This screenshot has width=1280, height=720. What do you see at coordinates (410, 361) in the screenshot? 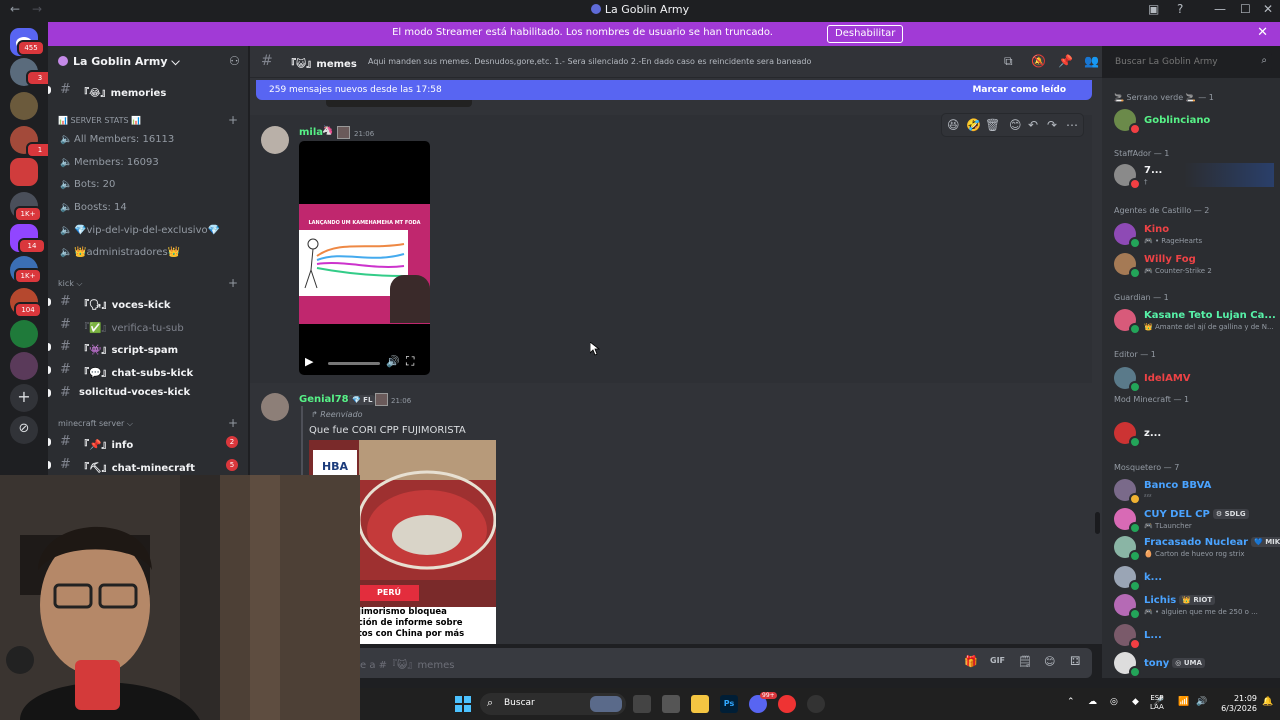
I see `fullscreen-icon: ⛶` at bounding box center [410, 361].